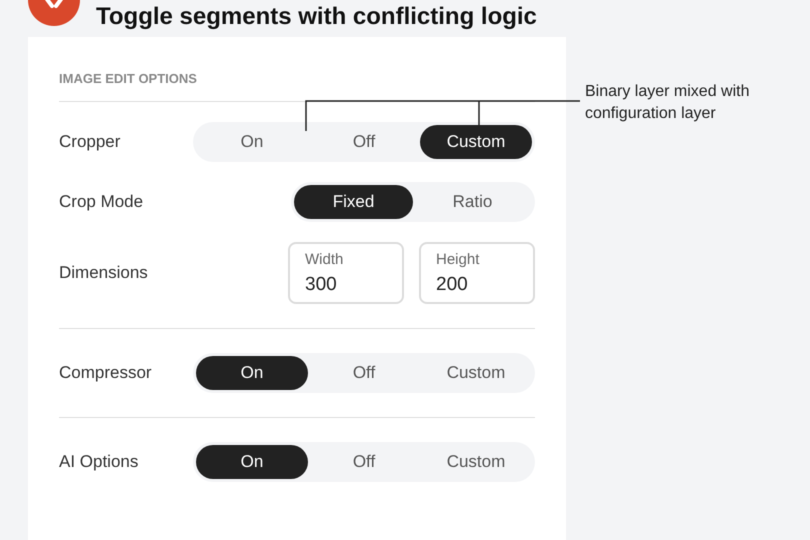  Describe the element at coordinates (89, 141) in the screenshot. I see `row-label: Cropper` at that location.